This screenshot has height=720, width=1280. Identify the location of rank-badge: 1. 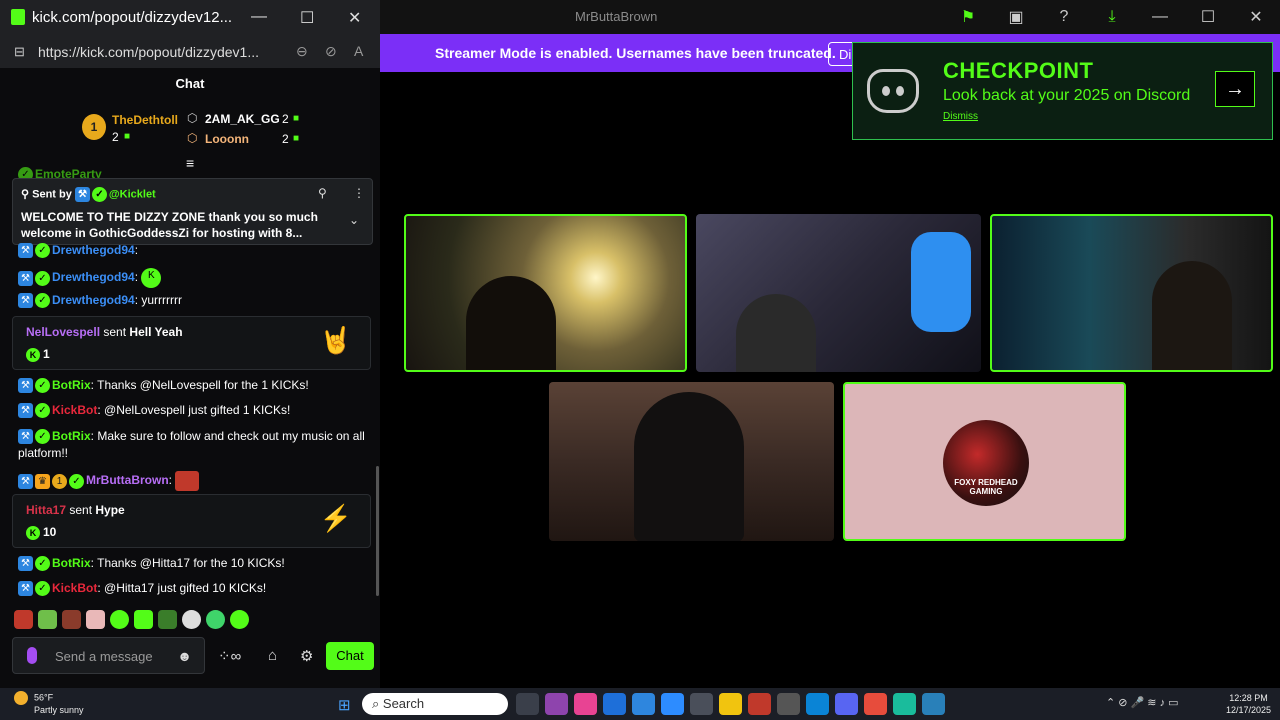
(94, 127).